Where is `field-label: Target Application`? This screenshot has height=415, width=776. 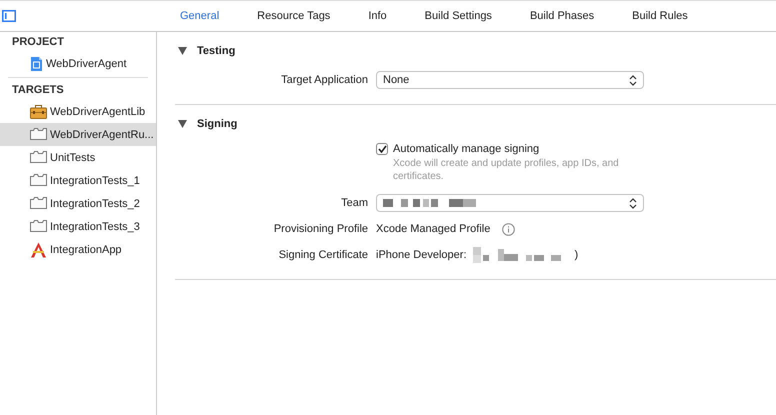 field-label: Target Application is located at coordinates (324, 80).